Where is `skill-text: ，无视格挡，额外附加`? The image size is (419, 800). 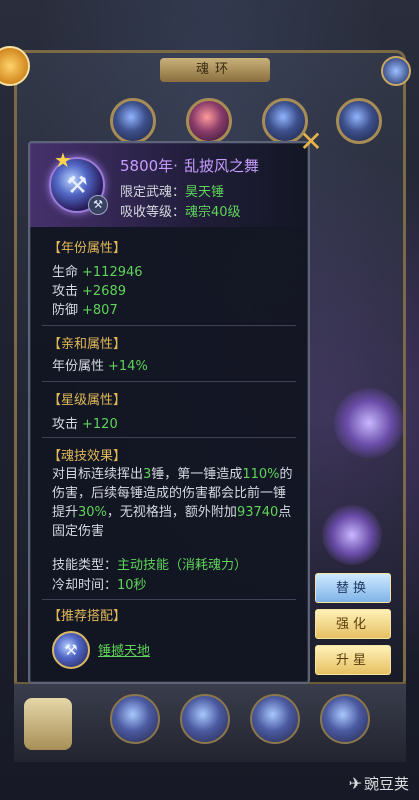 skill-text: ，无视格挡，额外附加 is located at coordinates (171, 512).